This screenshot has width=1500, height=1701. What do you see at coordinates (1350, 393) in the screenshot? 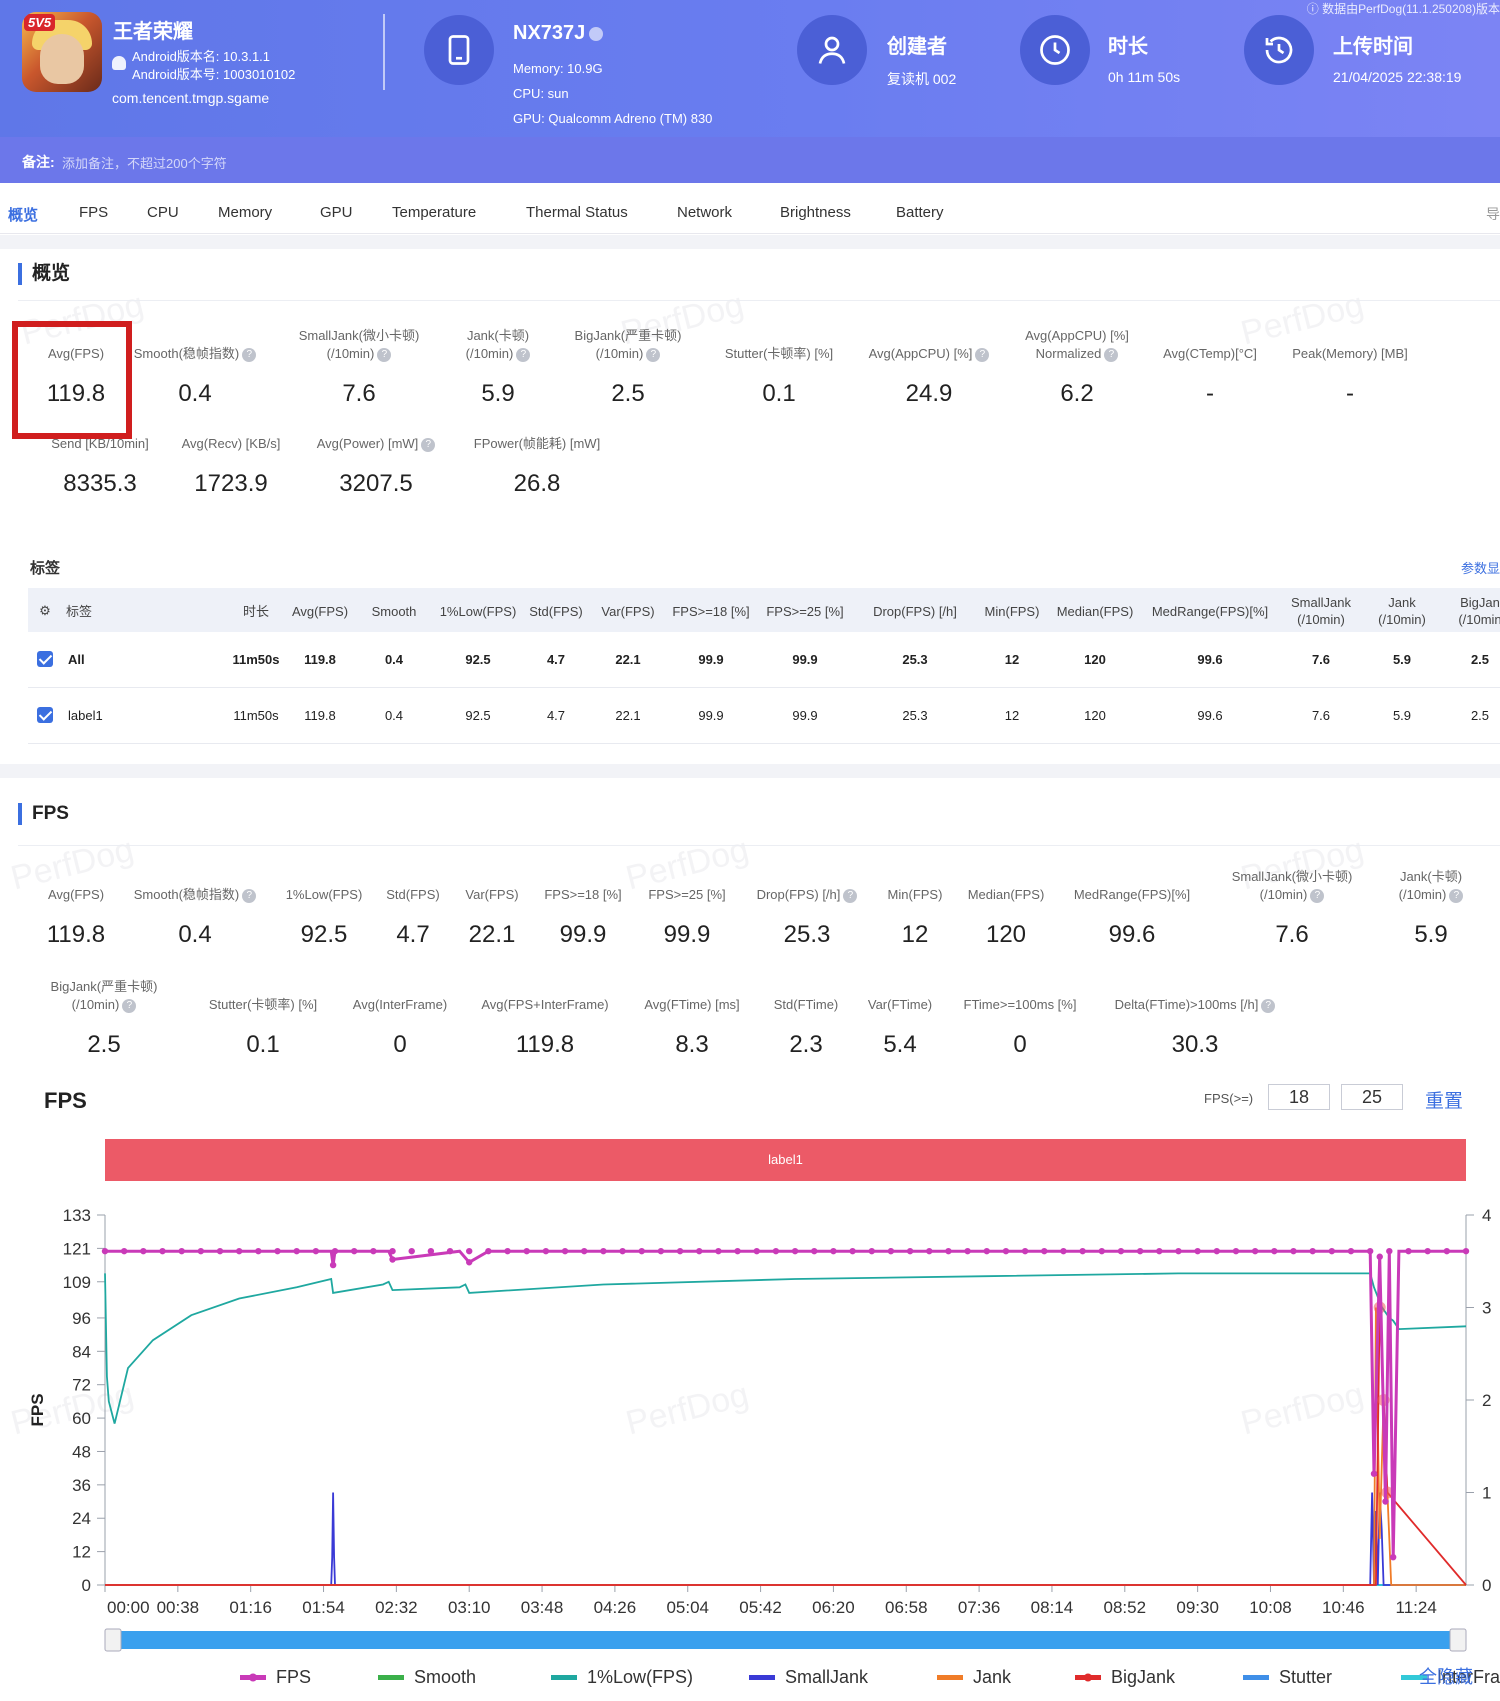
I see `overview-metric-value: -` at bounding box center [1350, 393].